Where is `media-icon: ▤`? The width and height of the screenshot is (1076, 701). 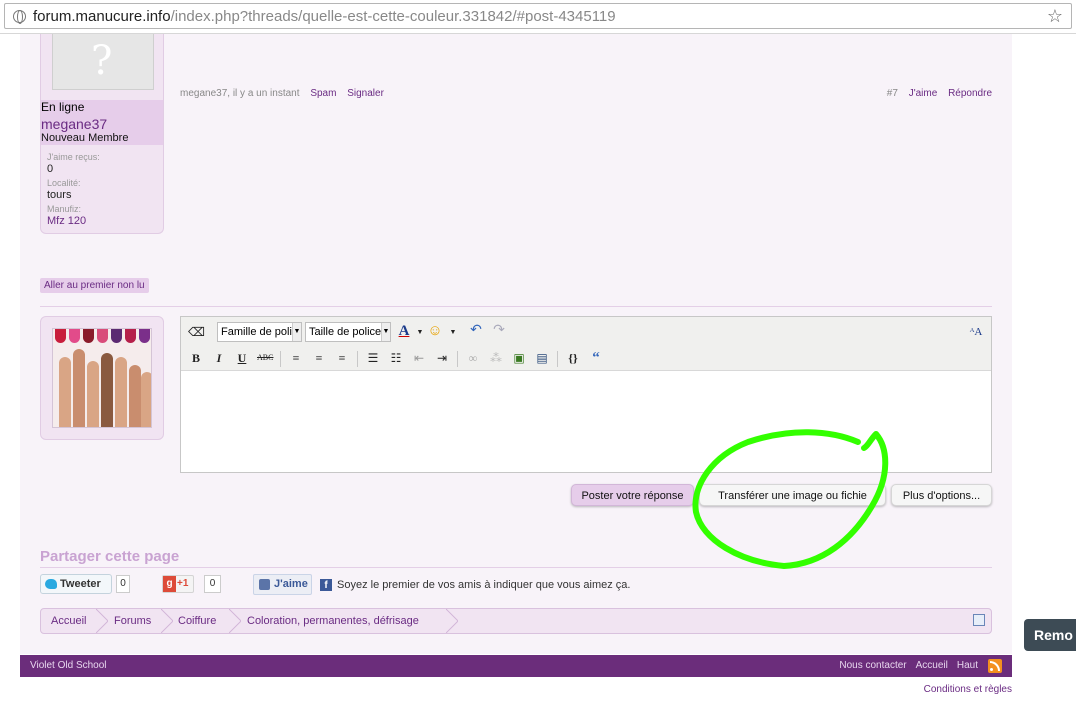 media-icon: ▤ is located at coordinates (542, 358).